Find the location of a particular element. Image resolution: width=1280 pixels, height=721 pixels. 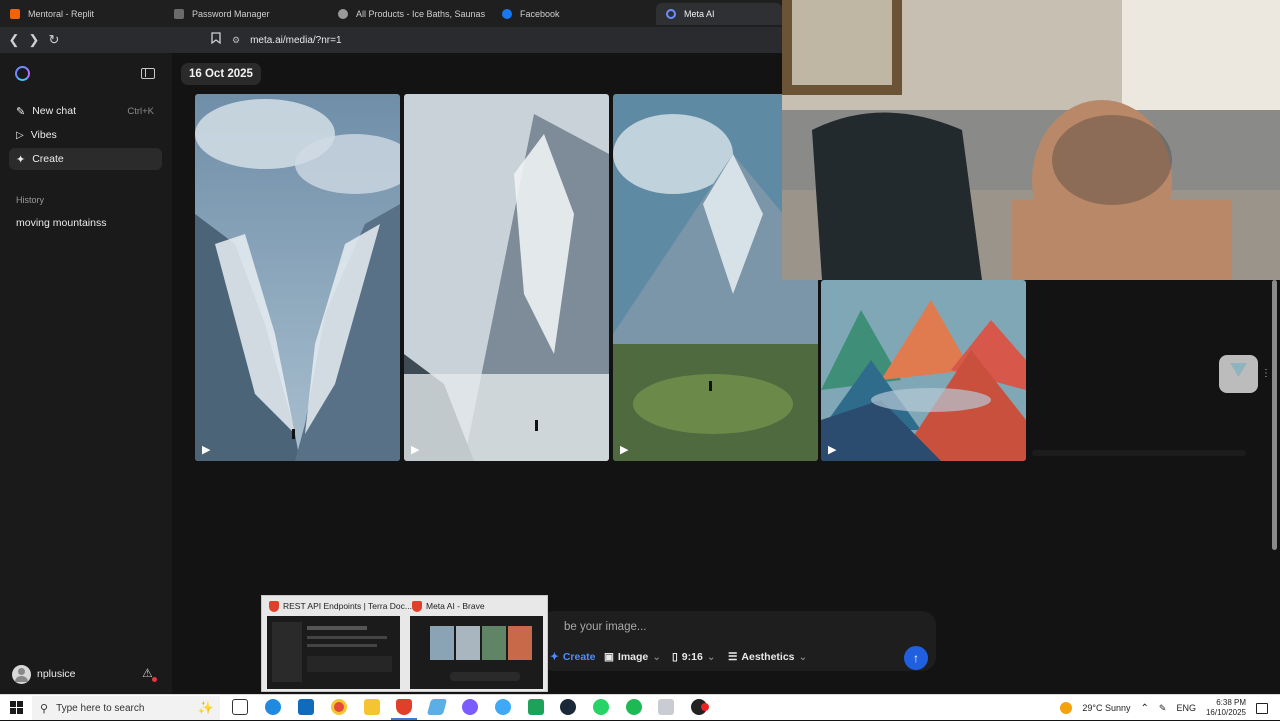

send-button: ↑ is located at coordinates (916, 658).